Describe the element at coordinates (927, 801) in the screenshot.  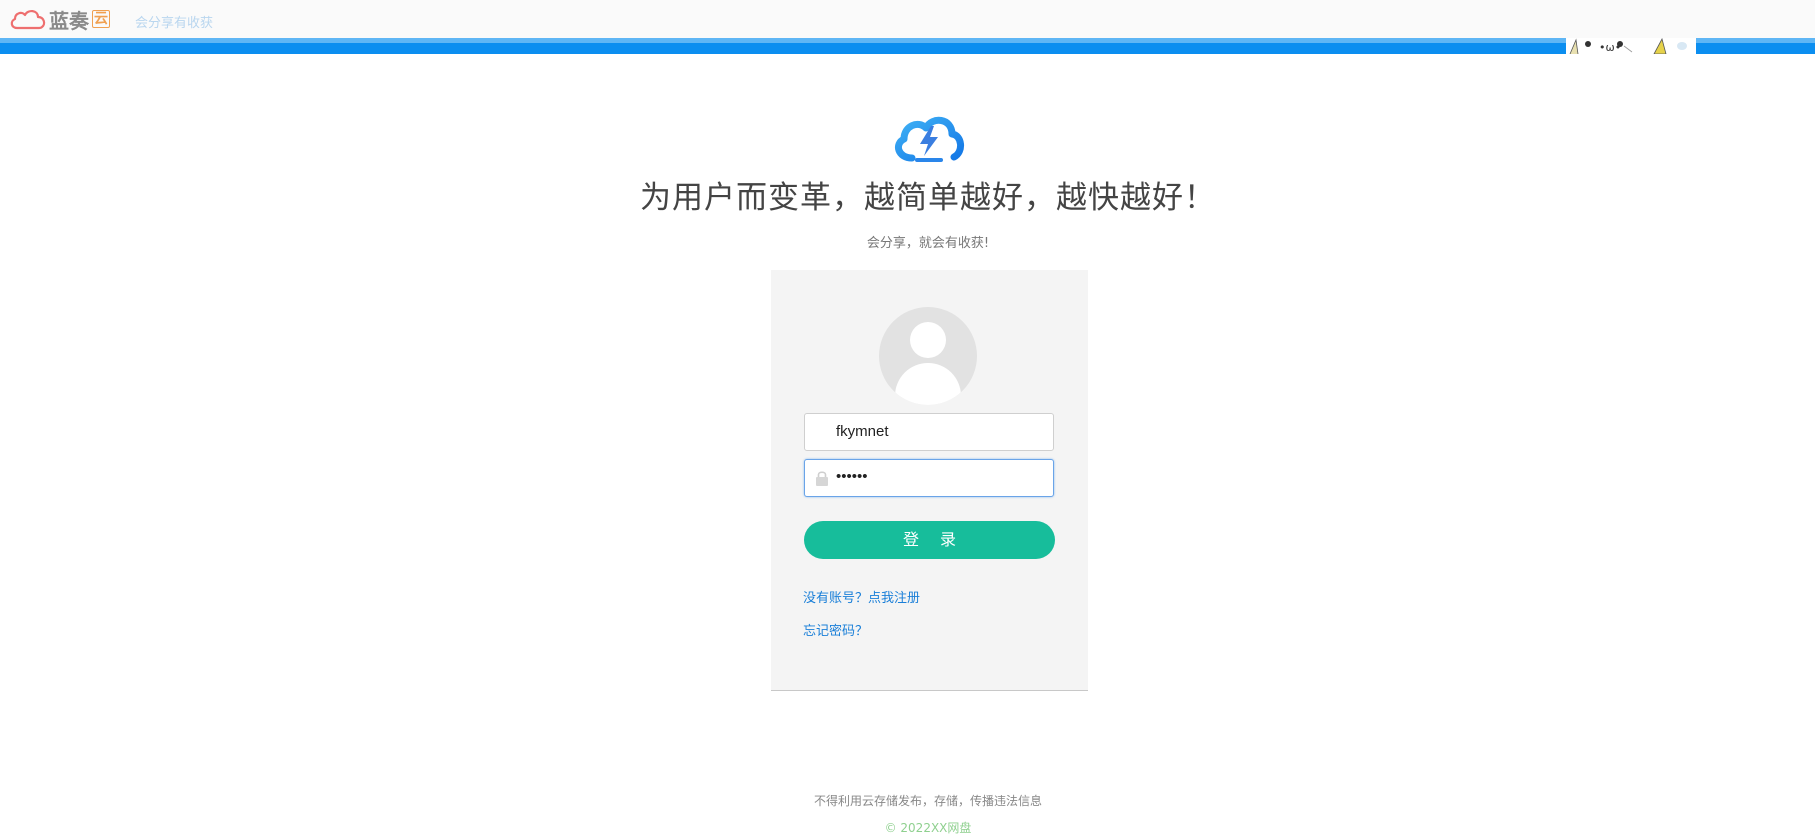
I see `footer-notice: 不得利用云存储发布，存储，传播违法信息` at that location.